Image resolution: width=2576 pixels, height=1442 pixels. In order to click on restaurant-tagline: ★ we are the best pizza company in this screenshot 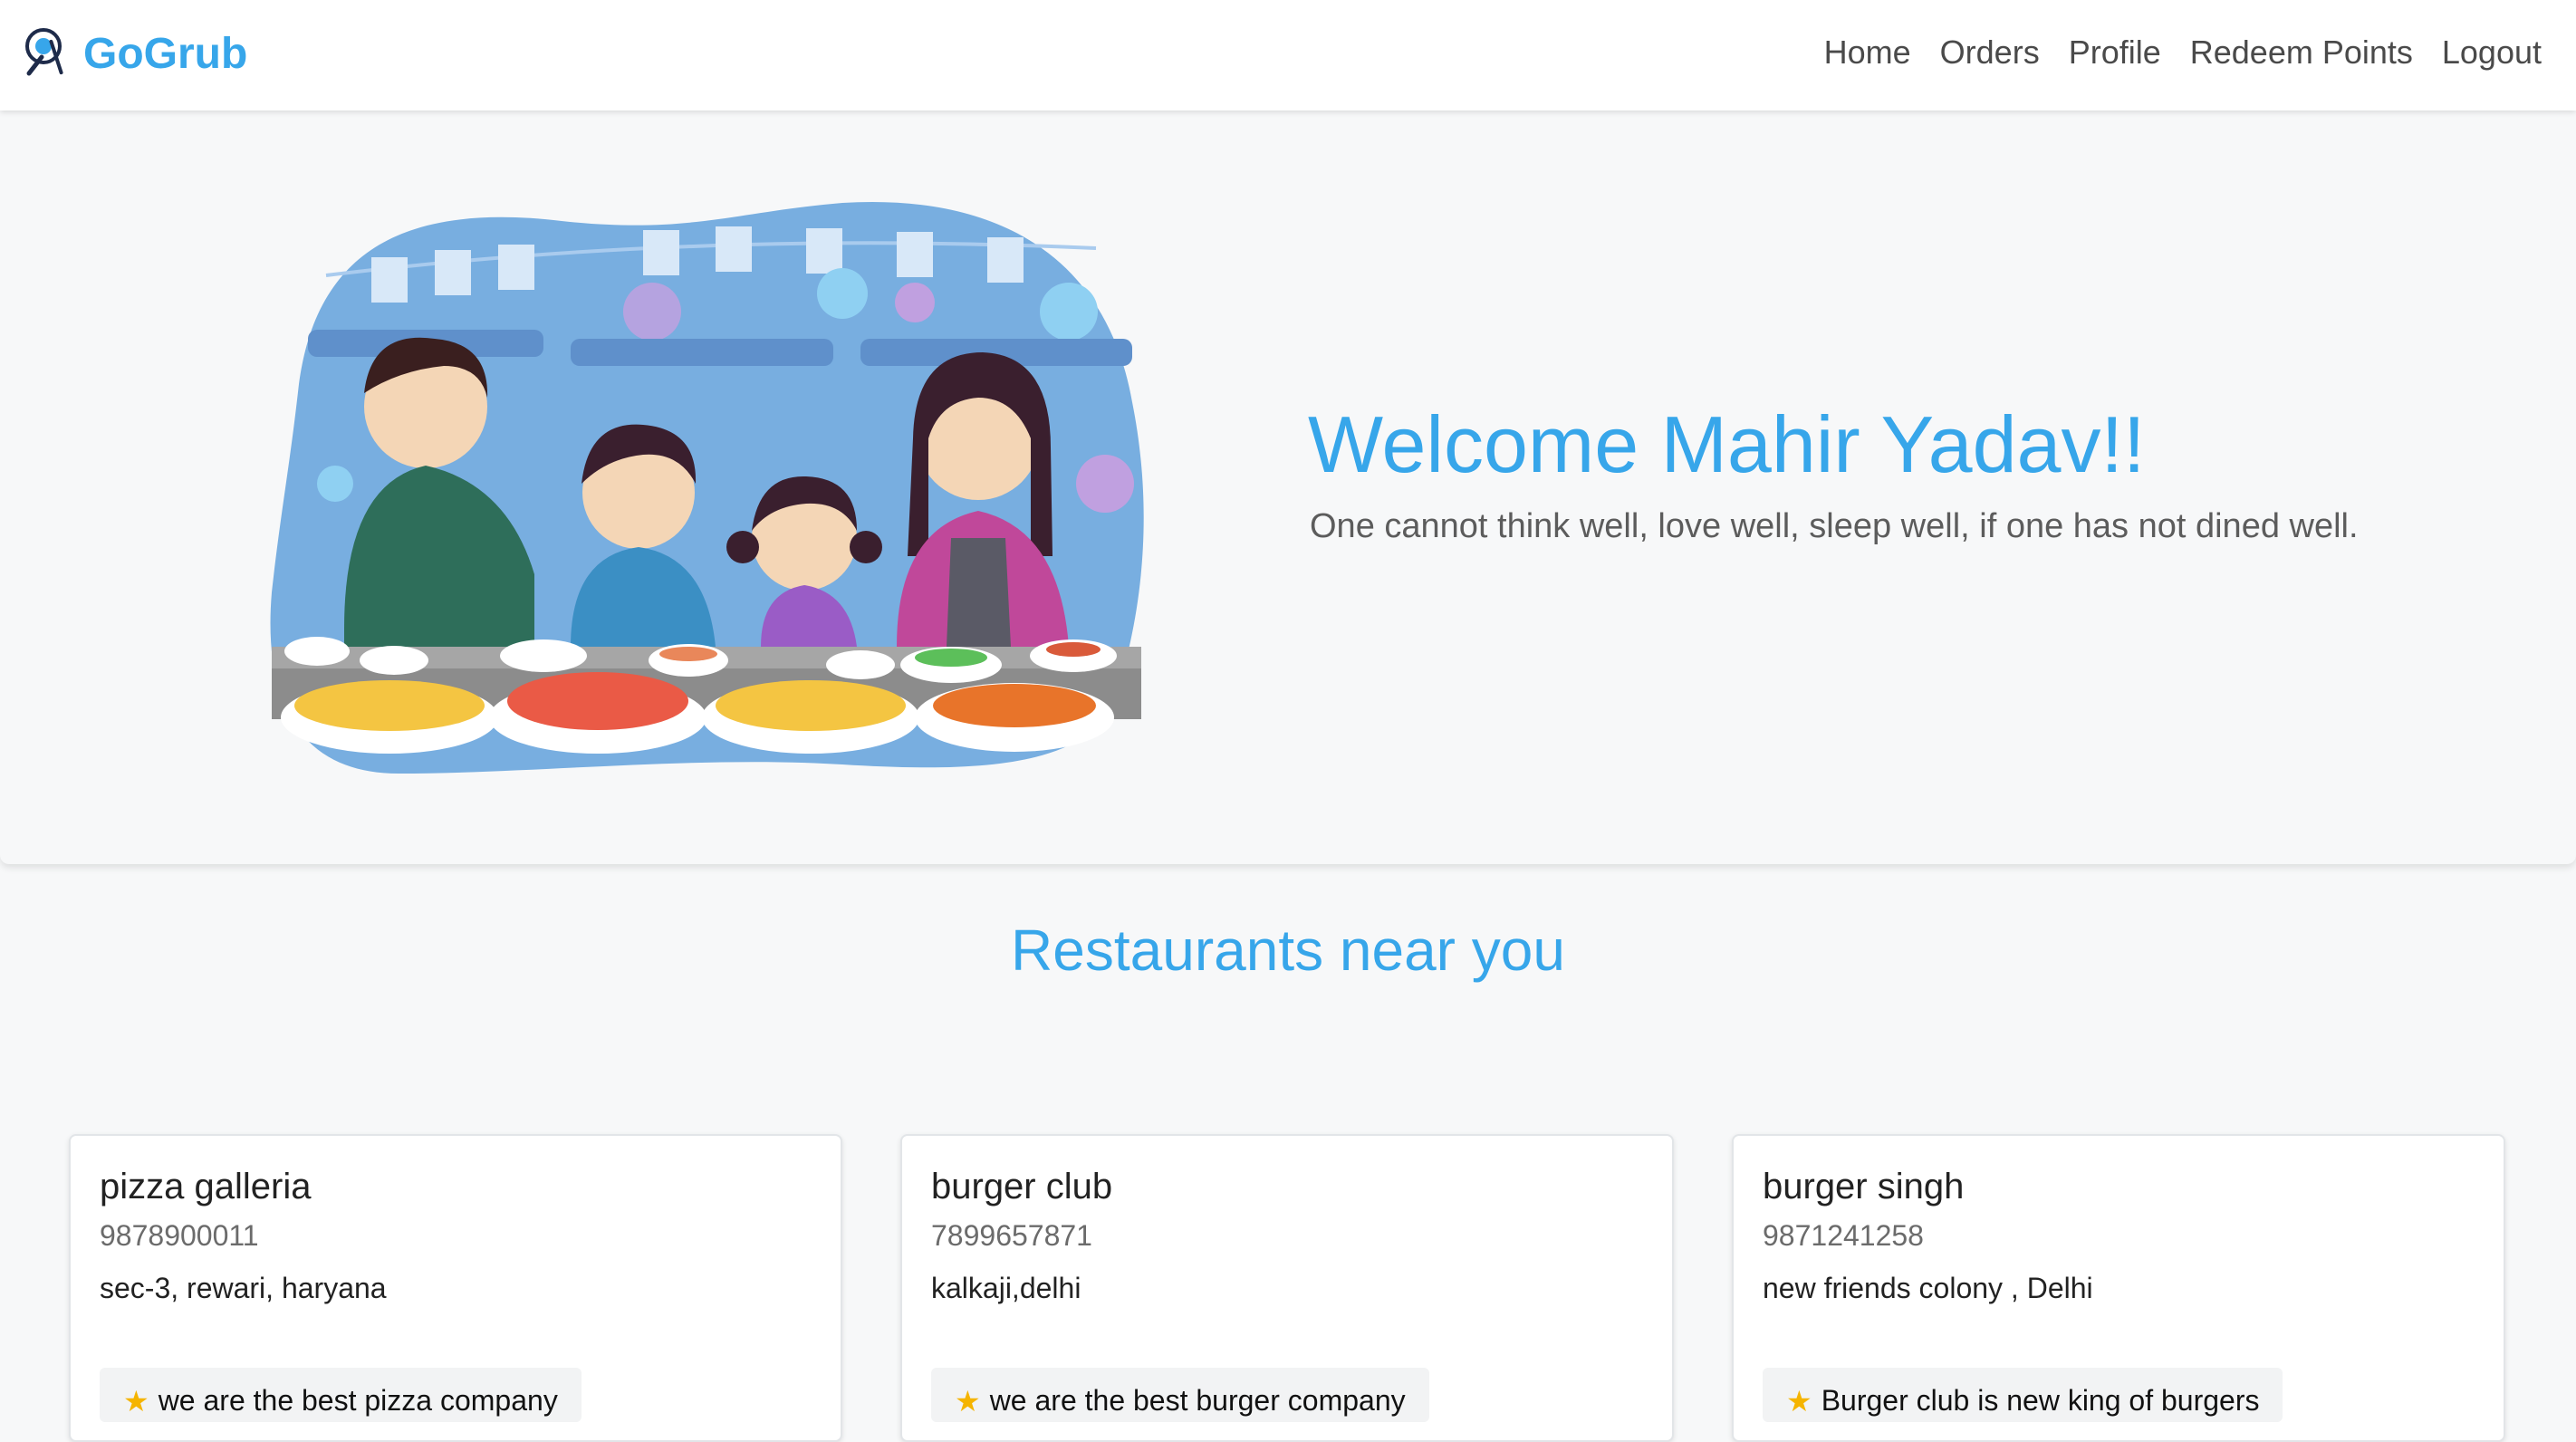, I will do `click(341, 1395)`.